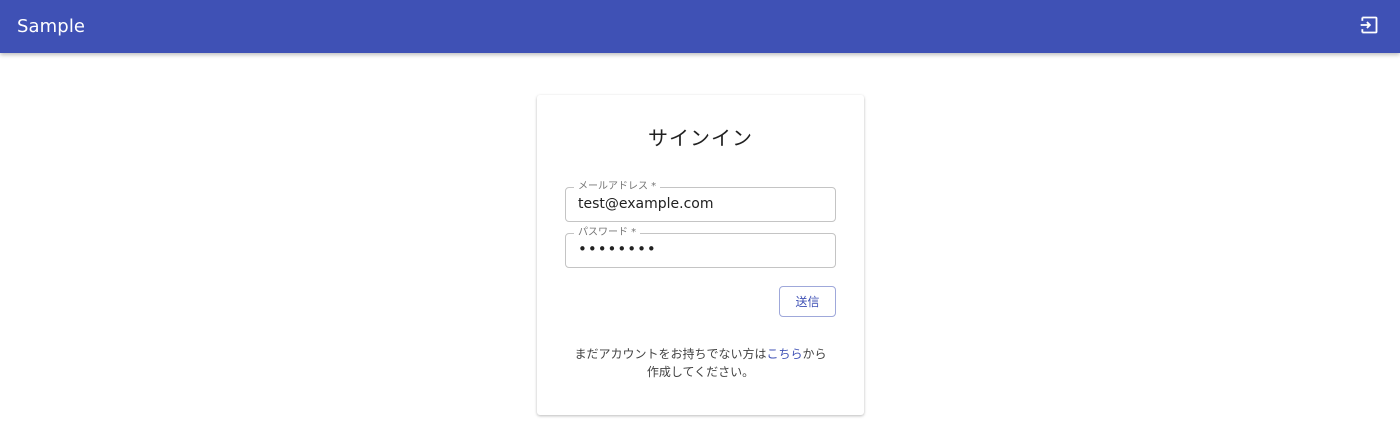 This screenshot has height=437, width=1400. Describe the element at coordinates (646, 204) in the screenshot. I see `email-field-value: test@example.com` at that location.